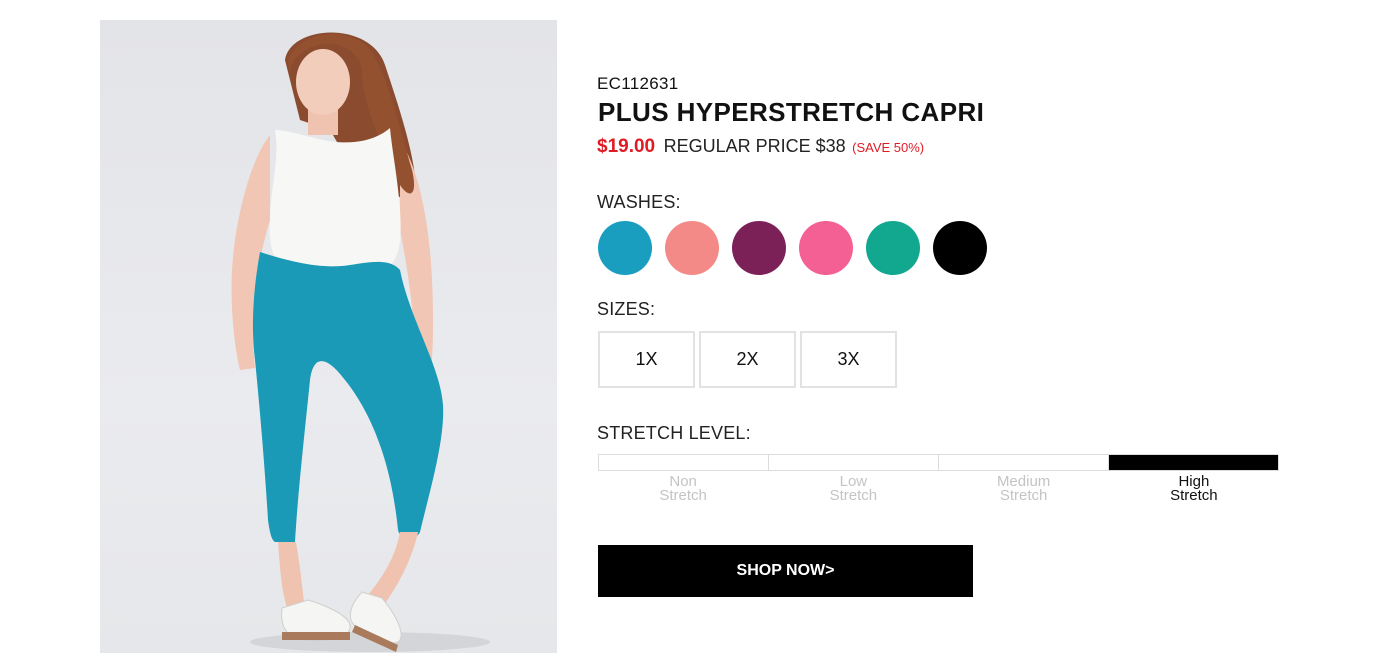  What do you see at coordinates (893, 248) in the screenshot?
I see `swatch-jade` at bounding box center [893, 248].